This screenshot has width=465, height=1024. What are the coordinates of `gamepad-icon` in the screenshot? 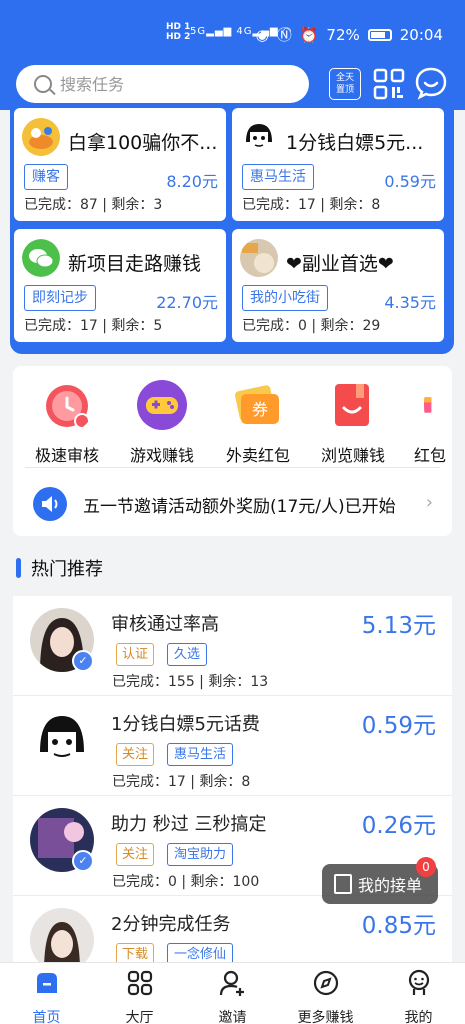 It's located at (162, 405).